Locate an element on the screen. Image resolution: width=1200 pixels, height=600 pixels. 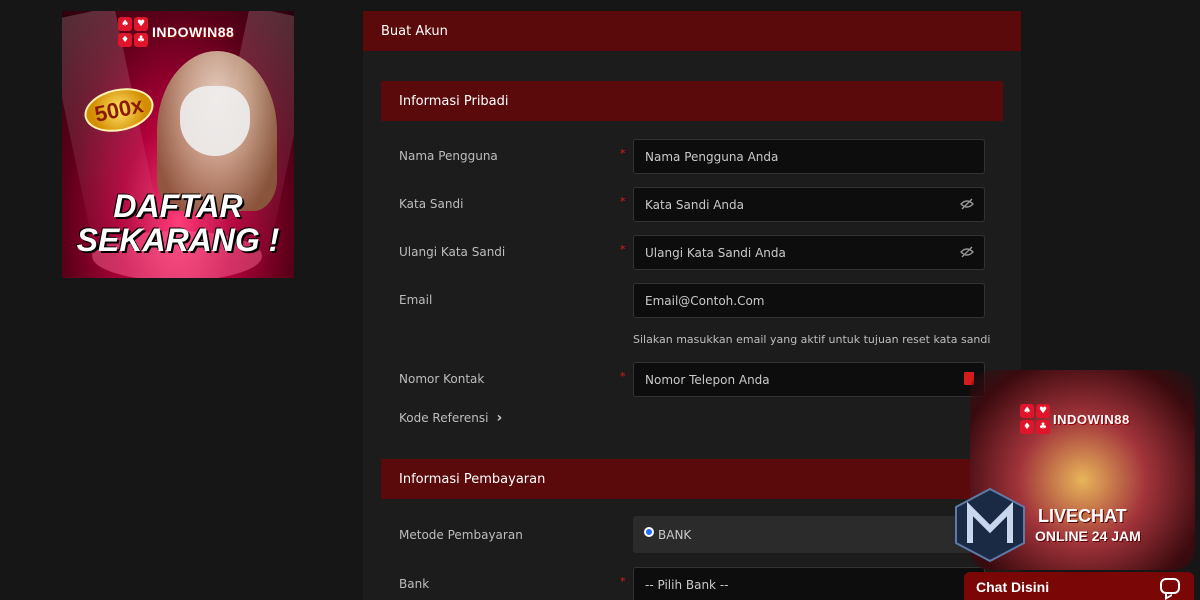
chat-now-button: Chat Disini is located at coordinates (1079, 586).